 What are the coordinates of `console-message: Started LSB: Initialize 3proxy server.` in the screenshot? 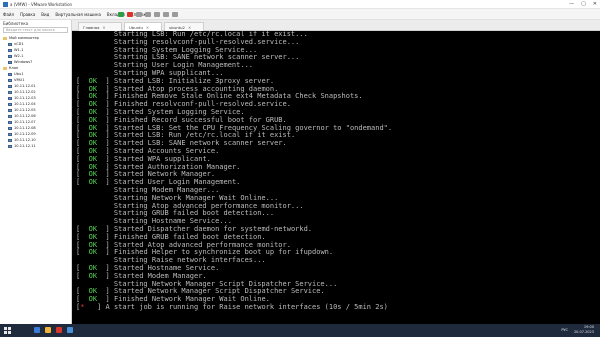 It's located at (192, 80).